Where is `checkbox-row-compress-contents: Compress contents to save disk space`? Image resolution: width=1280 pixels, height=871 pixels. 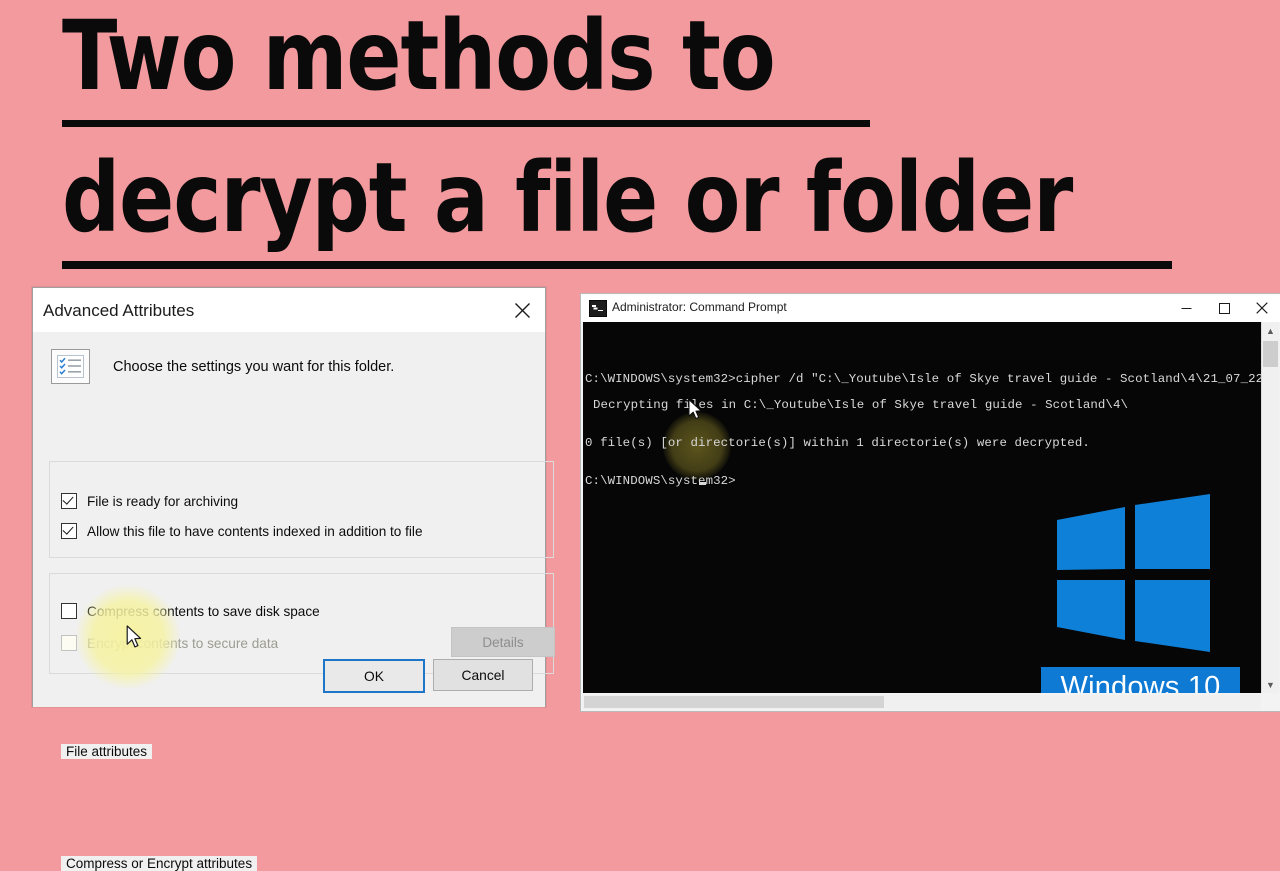 checkbox-row-compress-contents: Compress contents to save disk space is located at coordinates (190, 611).